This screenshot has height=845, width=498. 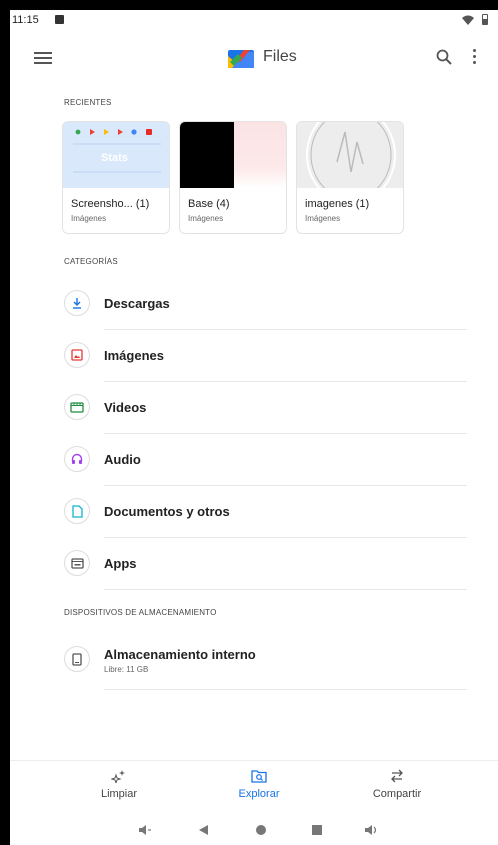 What do you see at coordinates (126, 669) in the screenshot?
I see `storage-free: Libre: 11 GB` at bounding box center [126, 669].